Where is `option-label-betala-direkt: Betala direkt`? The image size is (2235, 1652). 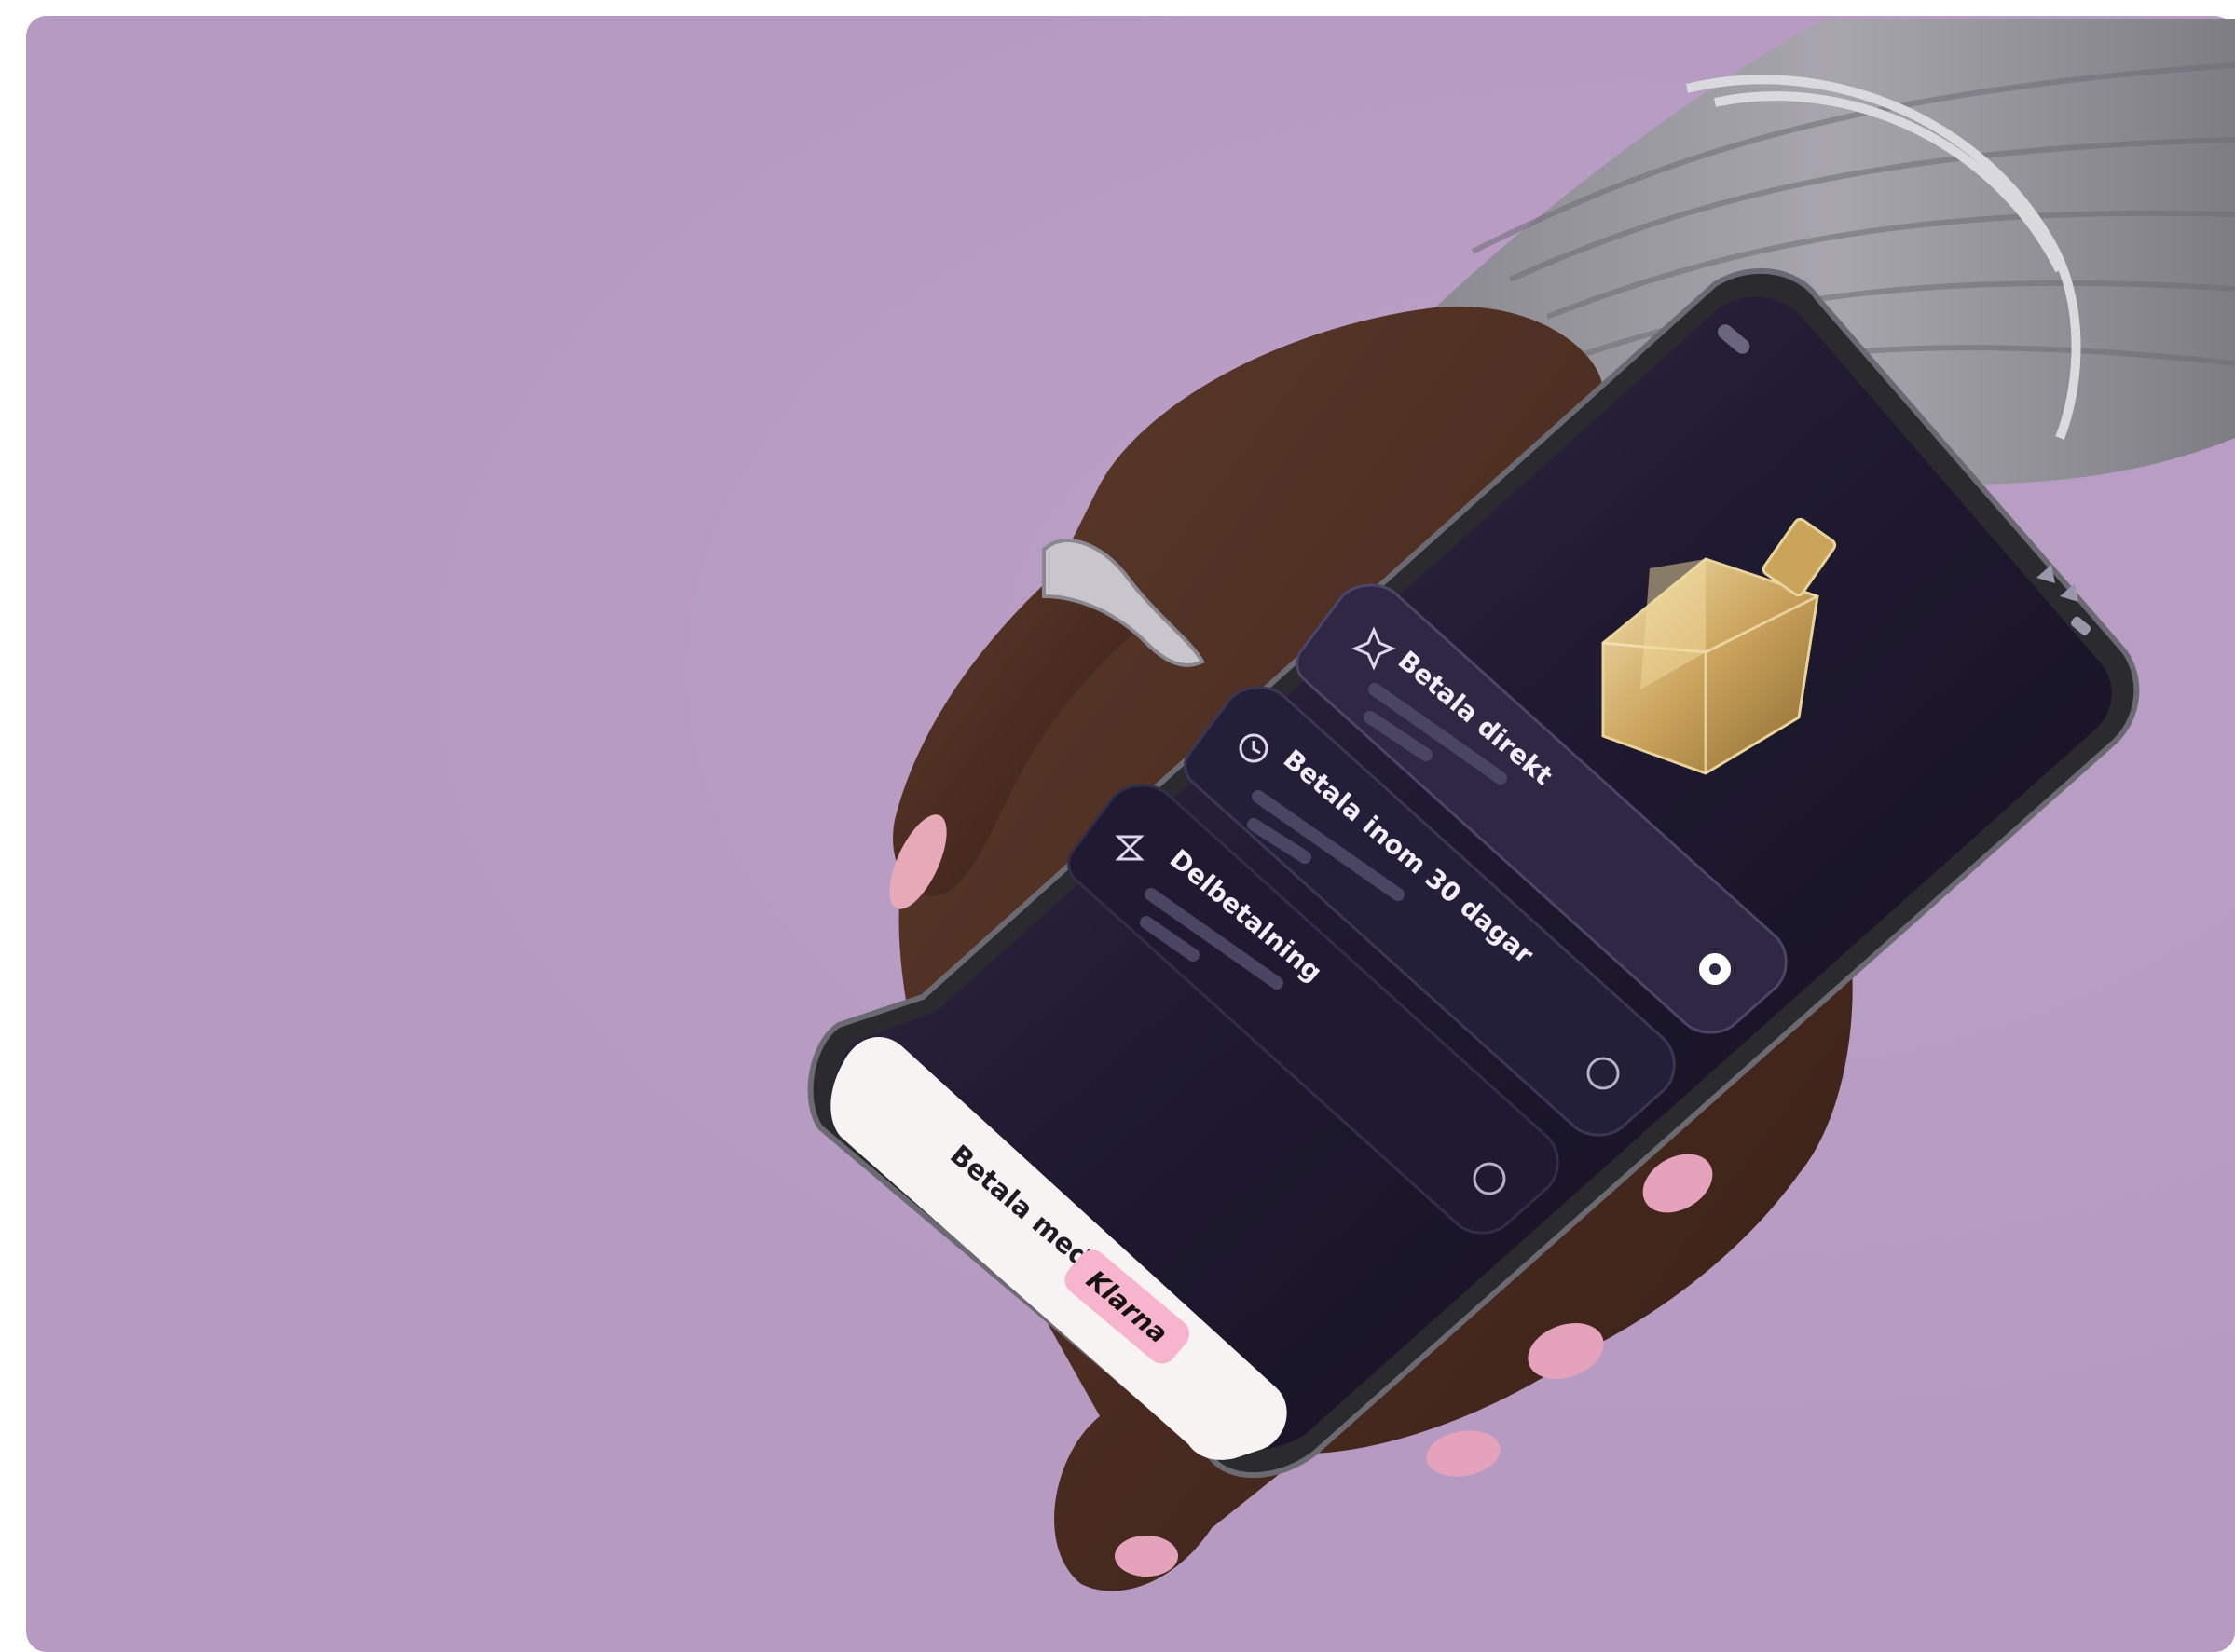
option-label-betala-direkt: Betala direkt is located at coordinates (1475, 718).